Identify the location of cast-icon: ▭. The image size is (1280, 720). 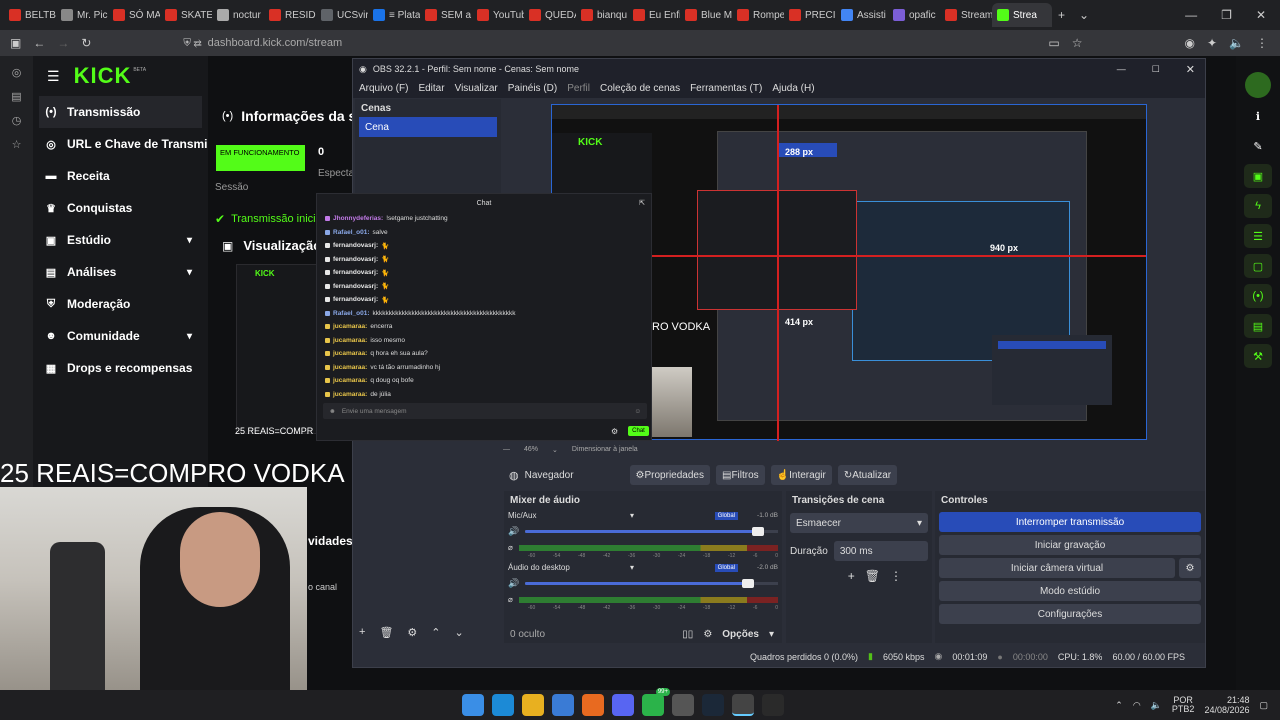
(1053, 43).